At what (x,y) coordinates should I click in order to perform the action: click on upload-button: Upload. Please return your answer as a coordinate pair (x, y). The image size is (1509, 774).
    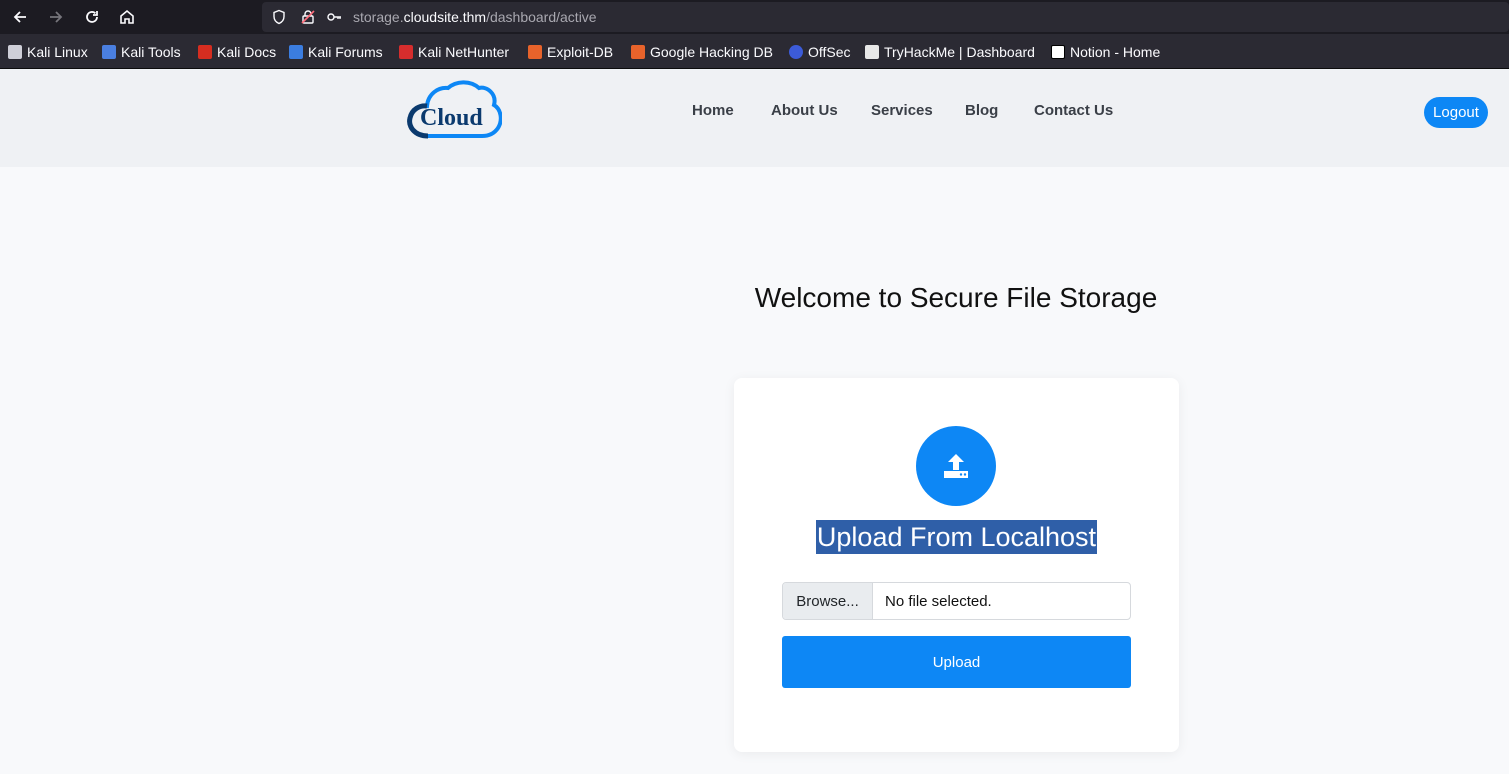
    Looking at the image, I should click on (956, 662).